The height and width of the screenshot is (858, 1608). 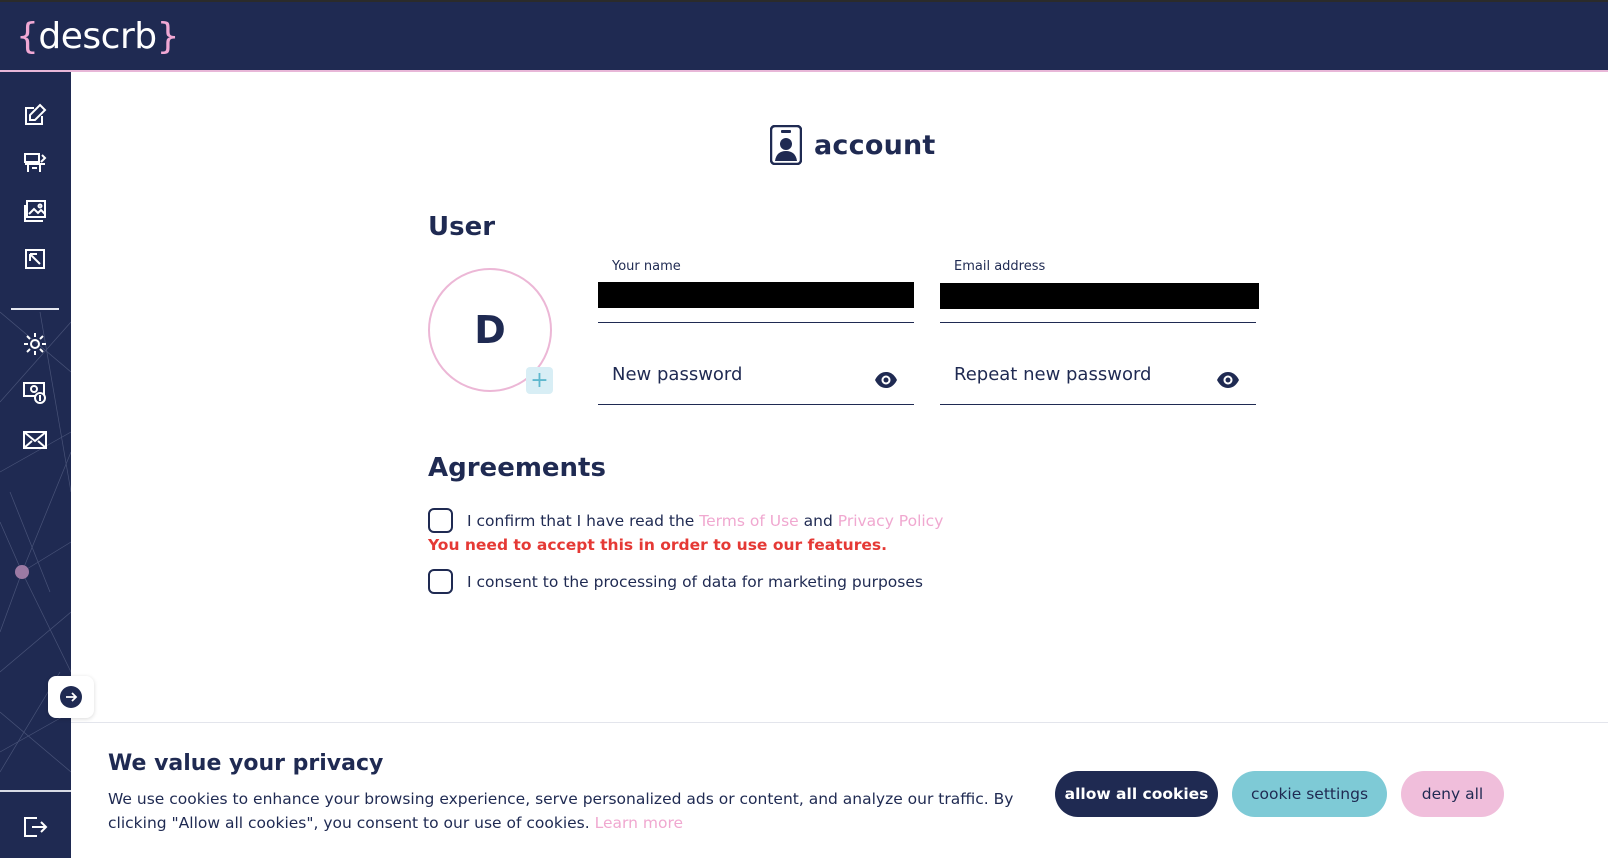 I want to click on image-gallery-icon, so click(x=35, y=211).